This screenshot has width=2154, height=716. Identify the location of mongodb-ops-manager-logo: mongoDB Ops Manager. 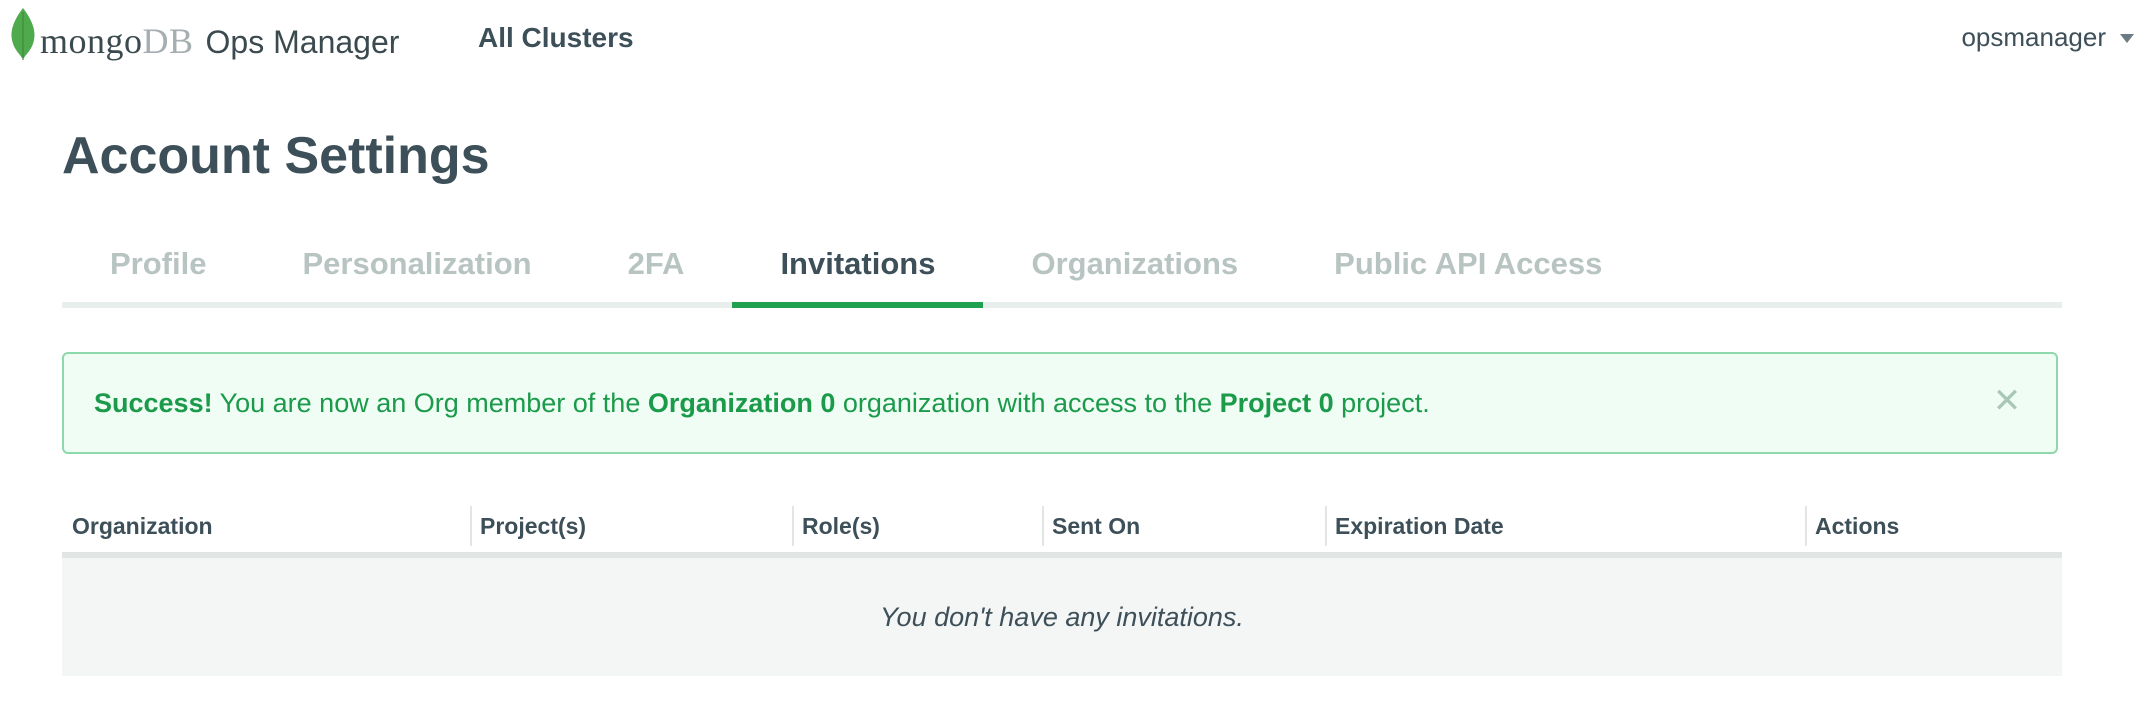
(204, 35).